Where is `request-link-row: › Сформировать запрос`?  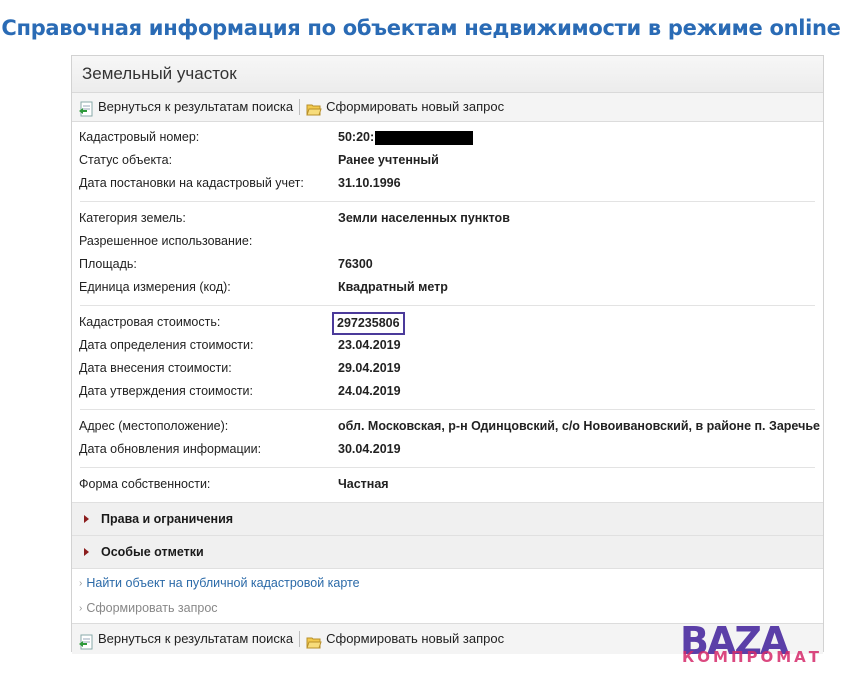 request-link-row: › Сформировать запрос is located at coordinates (447, 608).